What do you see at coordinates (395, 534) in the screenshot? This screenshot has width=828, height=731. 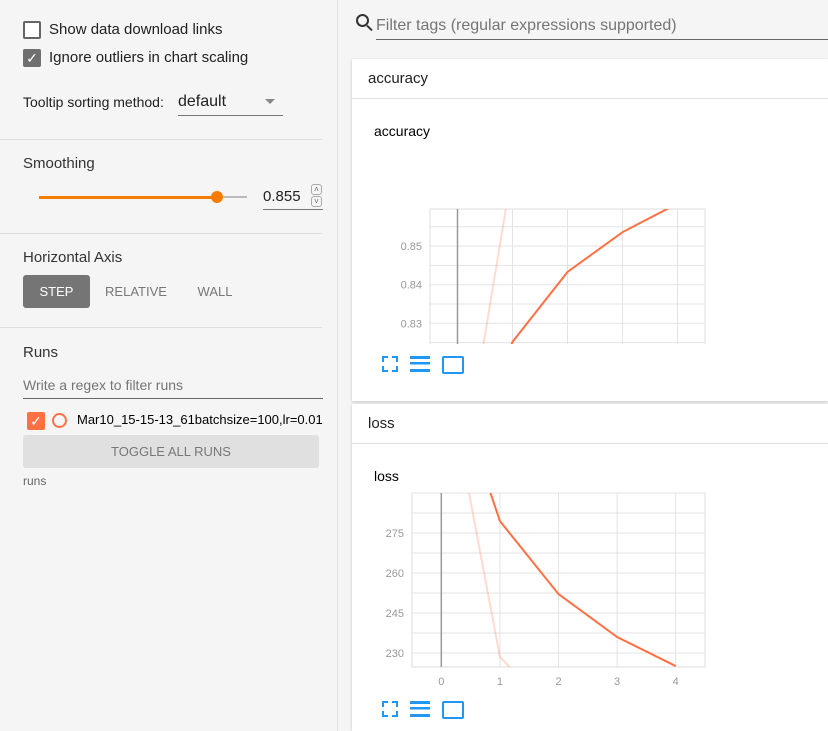 I see `y-tick-label: 275` at bounding box center [395, 534].